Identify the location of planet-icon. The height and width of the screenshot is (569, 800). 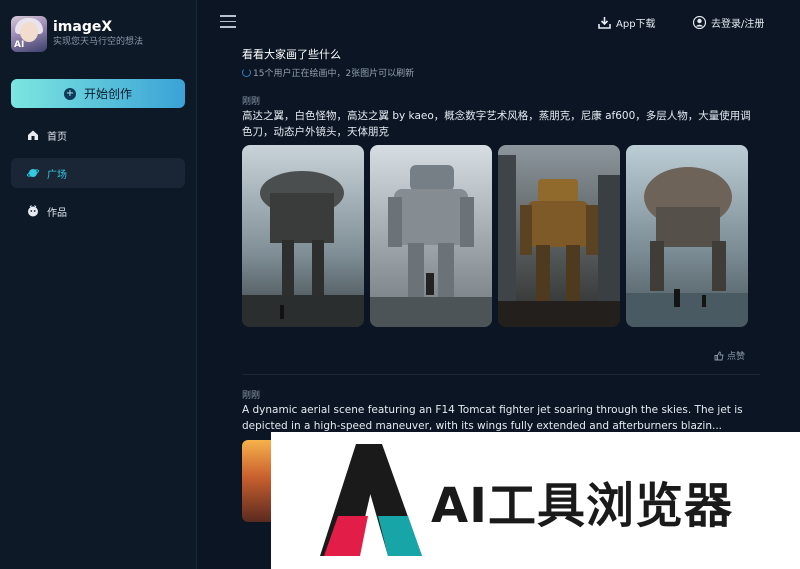
(33, 173).